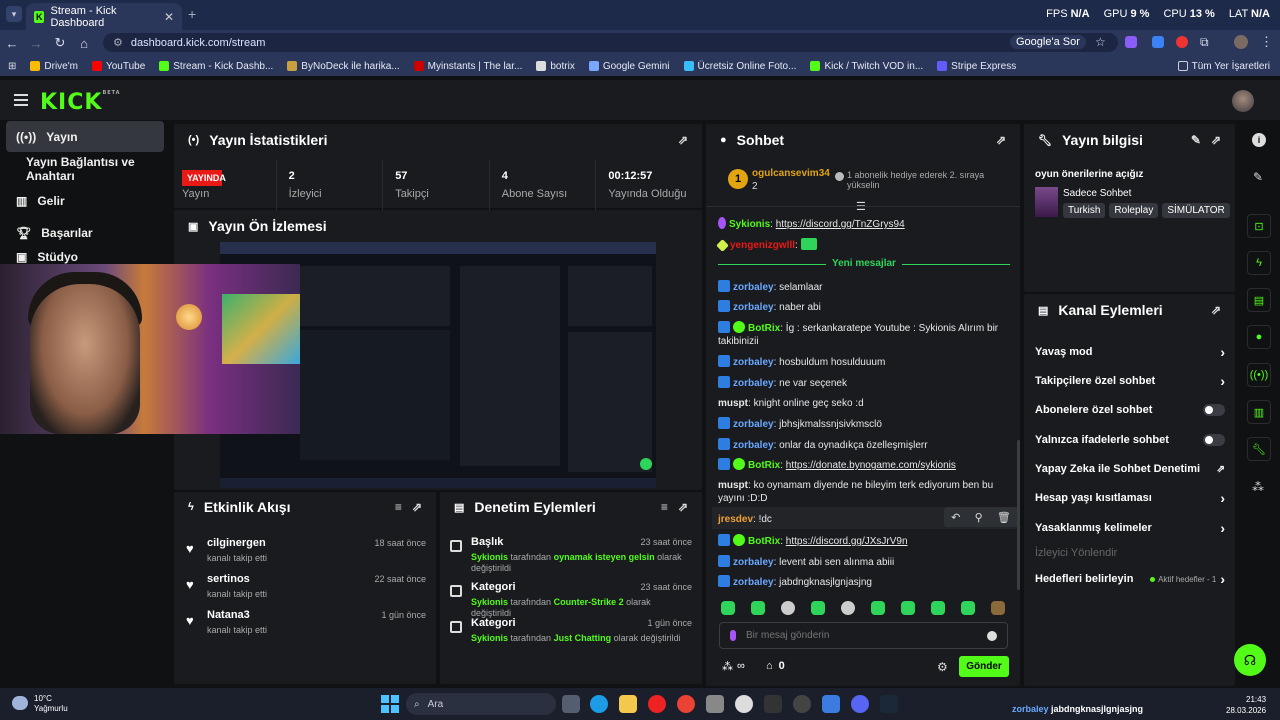 The width and height of the screenshot is (1280, 720). What do you see at coordinates (733, 666) in the screenshot?
I see `points-indicator: ⁂ ∞` at bounding box center [733, 666].